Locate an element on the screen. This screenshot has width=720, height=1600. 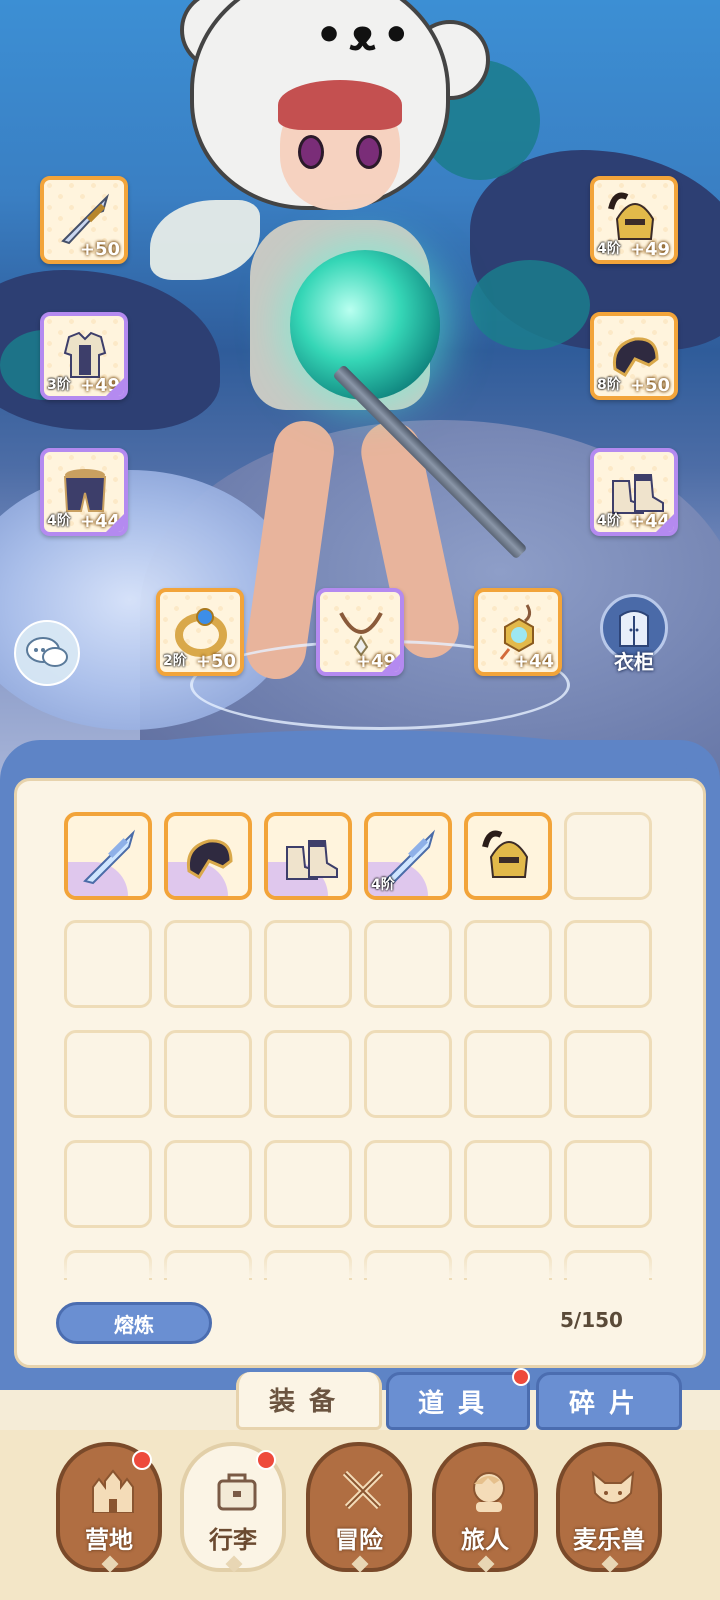
inventory-capacity: 5/150 is located at coordinates (591, 1320).